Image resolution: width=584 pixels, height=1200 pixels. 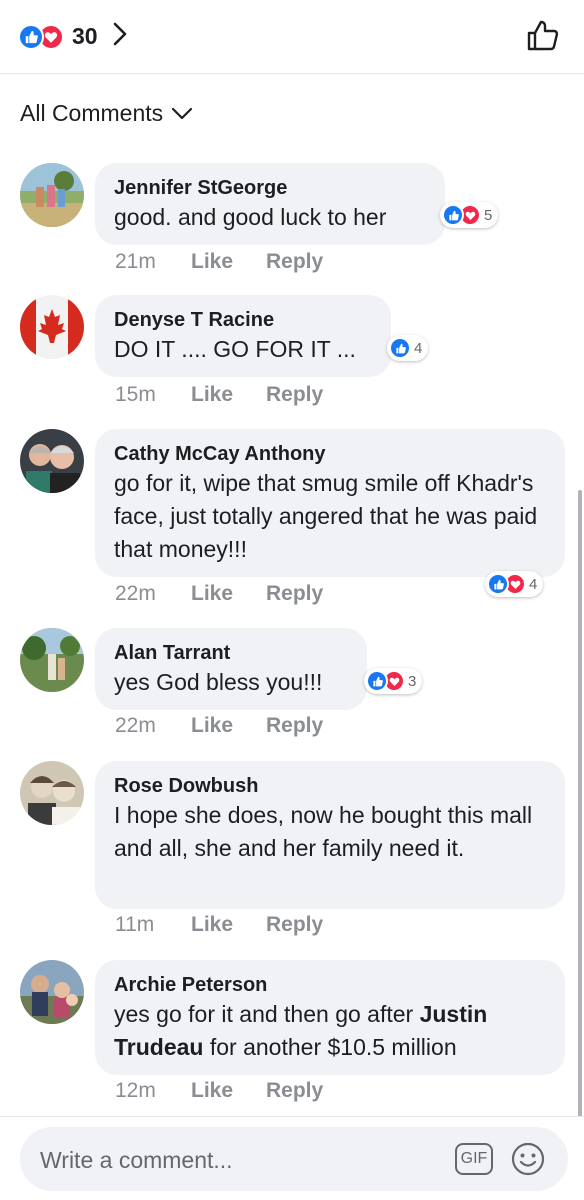 I want to click on comment-input: Write a comment... GIF, so click(x=294, y=1159).